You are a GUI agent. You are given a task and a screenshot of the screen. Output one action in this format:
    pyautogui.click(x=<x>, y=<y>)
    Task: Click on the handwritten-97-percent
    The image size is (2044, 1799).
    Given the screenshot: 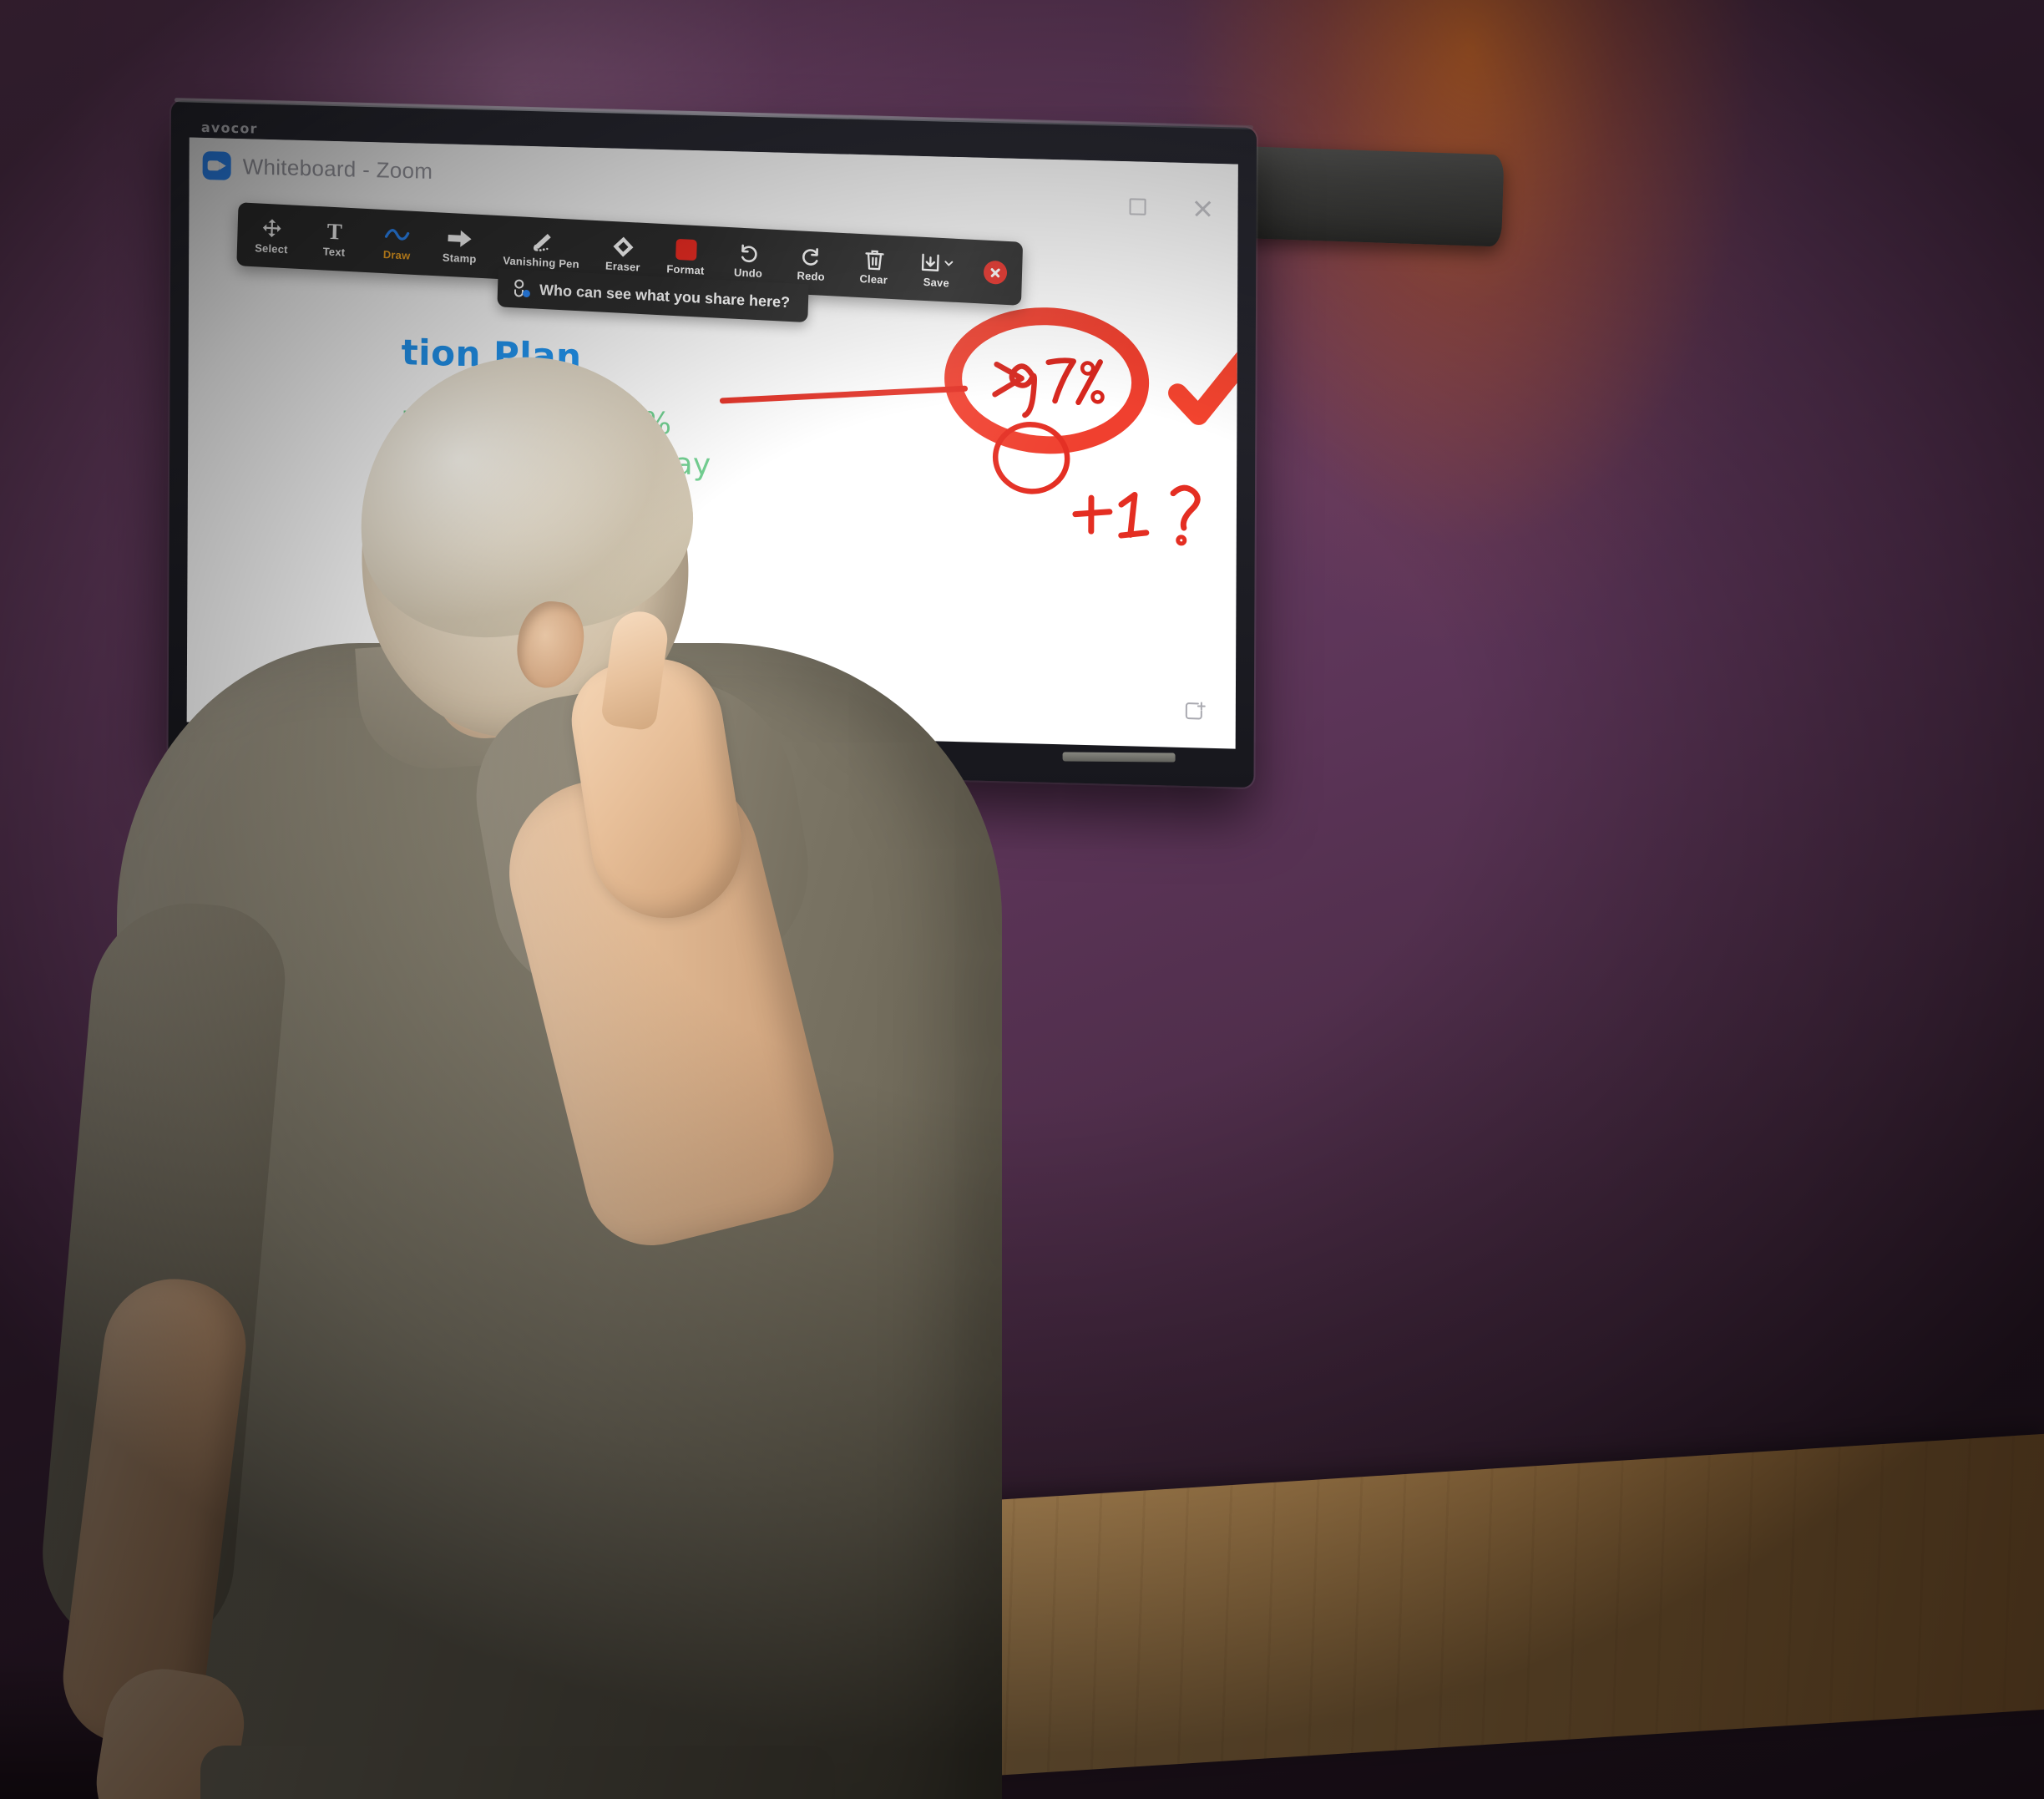 What is the action you would take?
    pyautogui.click(x=1048, y=387)
    